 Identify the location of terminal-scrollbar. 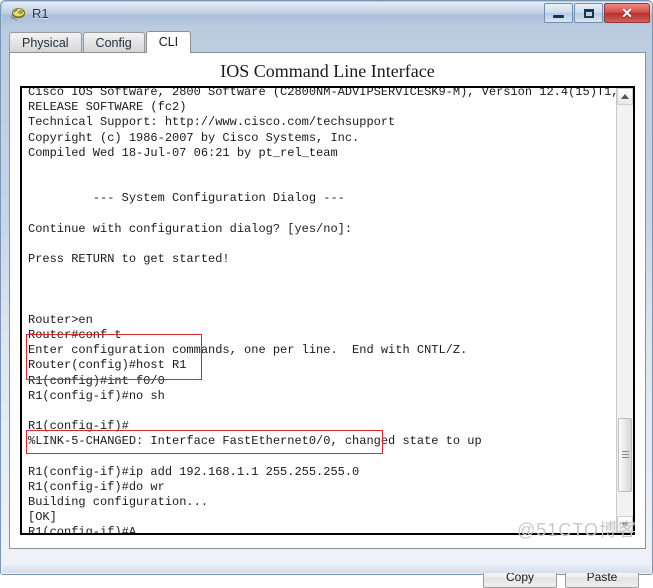
(624, 310).